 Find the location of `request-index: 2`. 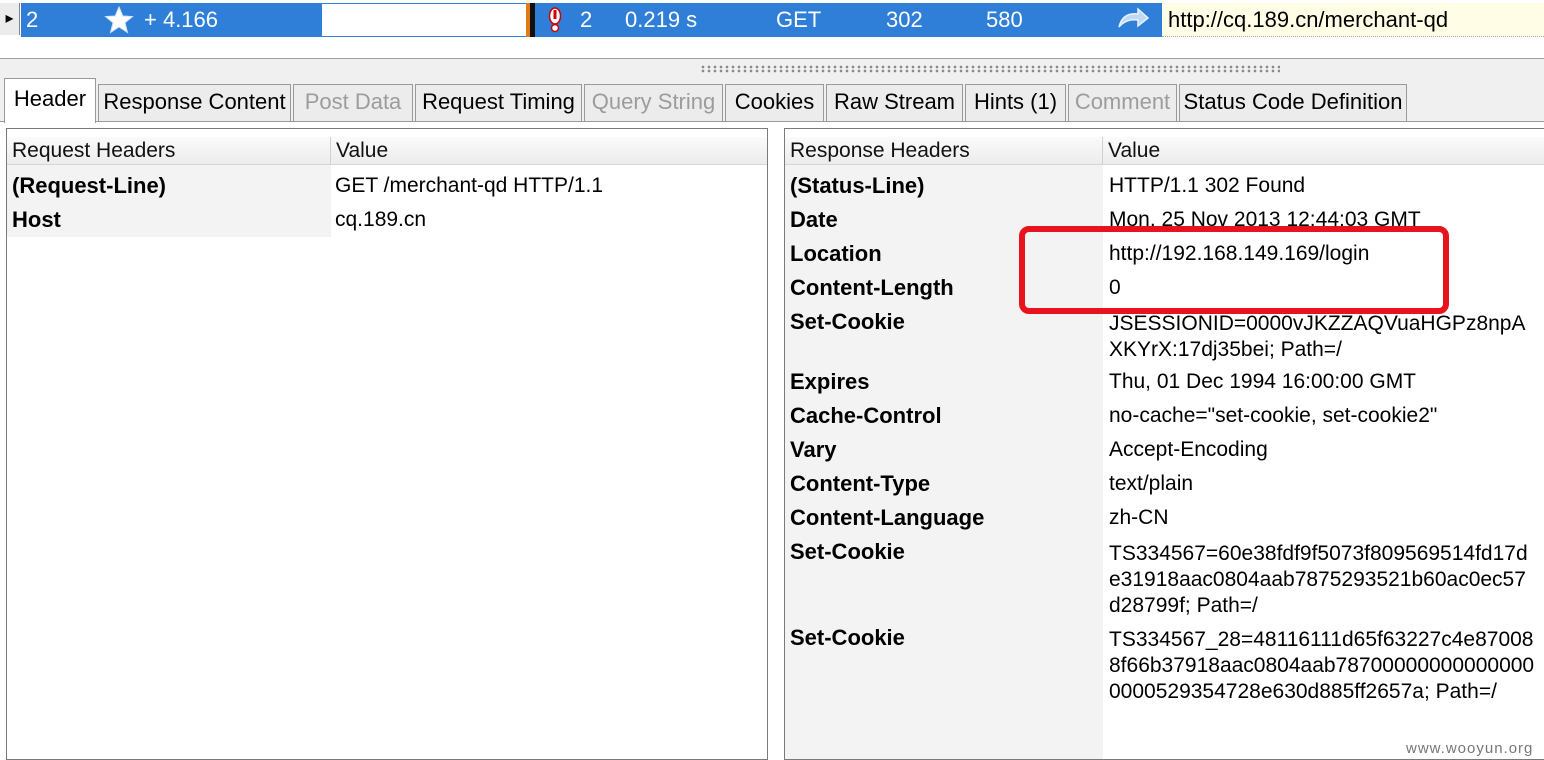

request-index: 2 is located at coordinates (32, 19).